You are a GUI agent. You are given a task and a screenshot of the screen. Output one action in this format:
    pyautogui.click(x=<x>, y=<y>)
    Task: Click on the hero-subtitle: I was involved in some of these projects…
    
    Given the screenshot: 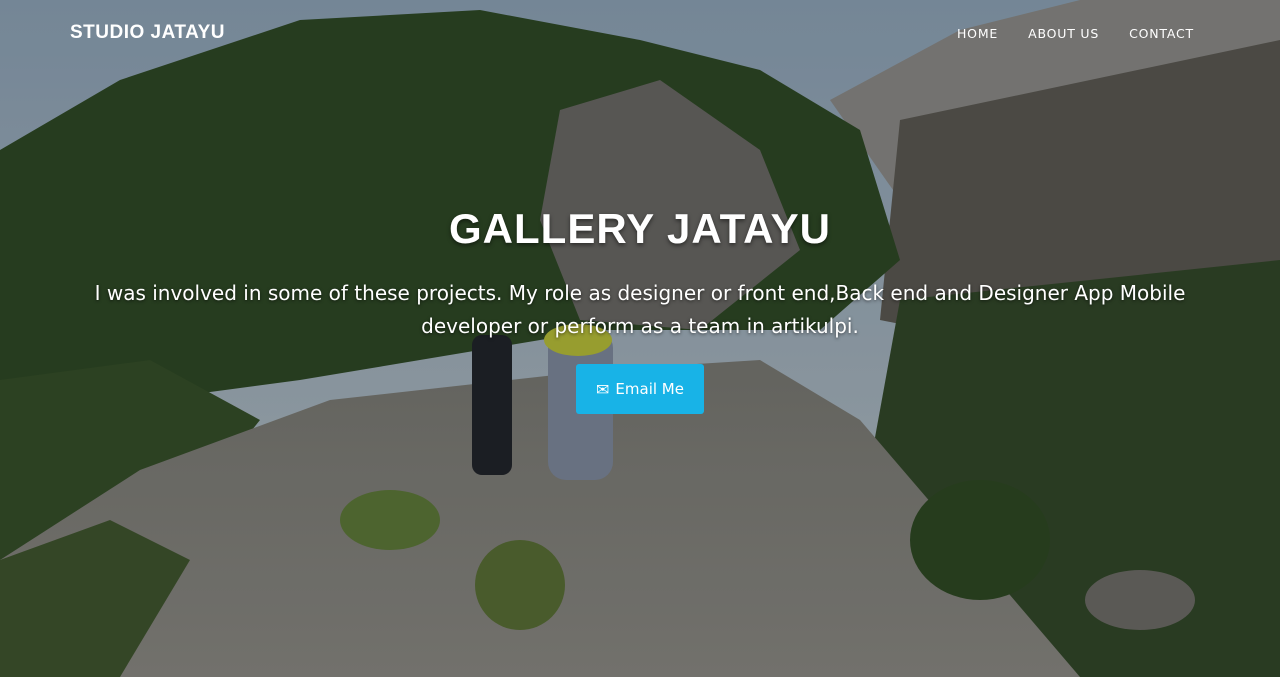 What is the action you would take?
    pyautogui.click(x=640, y=309)
    